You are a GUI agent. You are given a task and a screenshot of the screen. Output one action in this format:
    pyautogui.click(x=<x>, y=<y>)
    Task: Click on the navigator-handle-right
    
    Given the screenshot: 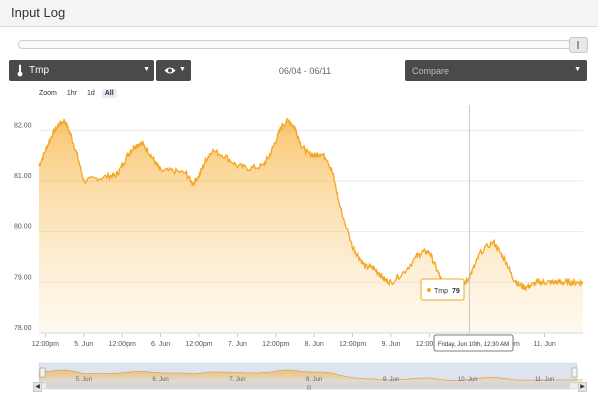 What is the action you would take?
    pyautogui.click(x=574, y=372)
    